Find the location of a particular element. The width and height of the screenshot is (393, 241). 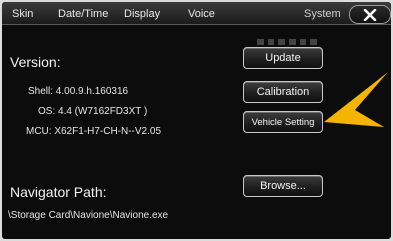

tab-display: Display is located at coordinates (142, 14).